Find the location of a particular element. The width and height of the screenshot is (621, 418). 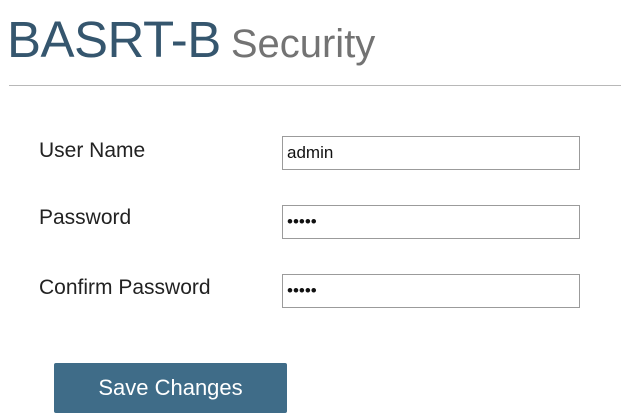

user-name-input is located at coordinates (431, 153).